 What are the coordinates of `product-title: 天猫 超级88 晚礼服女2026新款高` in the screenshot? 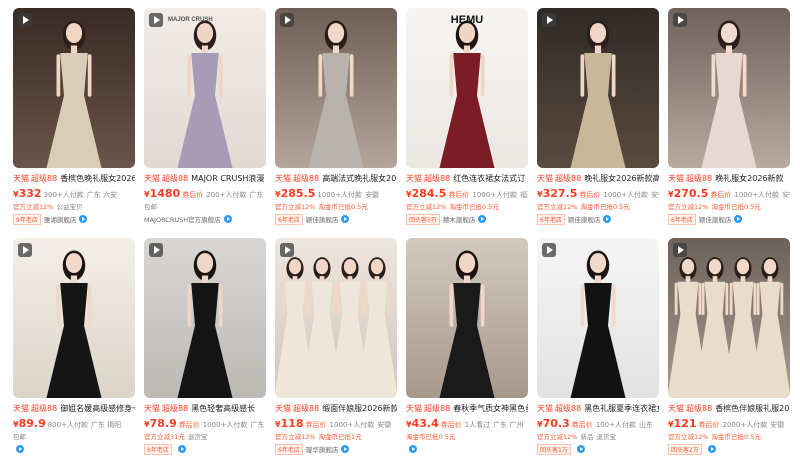 It's located at (598, 178).